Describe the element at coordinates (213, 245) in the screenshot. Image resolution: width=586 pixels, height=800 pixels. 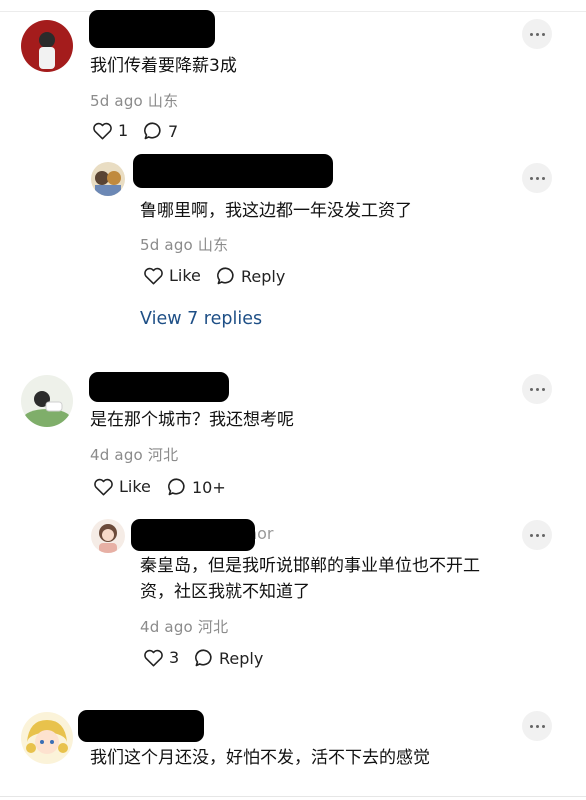
I see `reply-location: 山东` at that location.